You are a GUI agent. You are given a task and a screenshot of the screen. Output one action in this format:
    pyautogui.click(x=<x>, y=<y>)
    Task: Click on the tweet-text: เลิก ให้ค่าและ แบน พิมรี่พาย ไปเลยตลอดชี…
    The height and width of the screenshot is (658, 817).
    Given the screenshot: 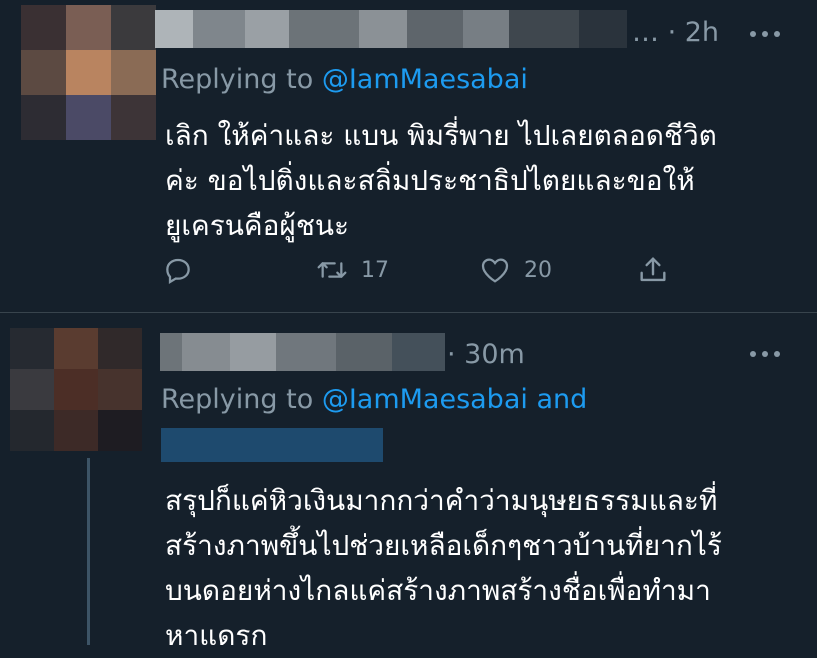 What is the action you would take?
    pyautogui.click(x=441, y=180)
    